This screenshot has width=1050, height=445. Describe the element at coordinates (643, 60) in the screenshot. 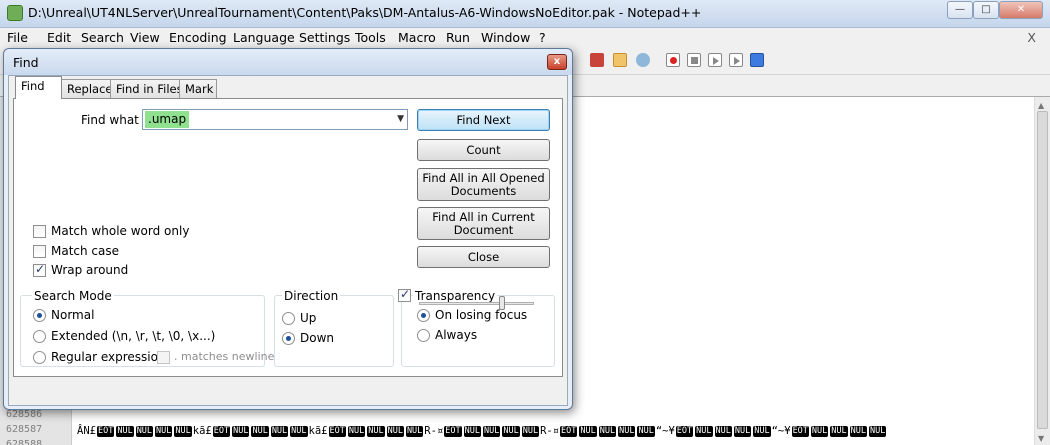

I see `eye-icon` at that location.